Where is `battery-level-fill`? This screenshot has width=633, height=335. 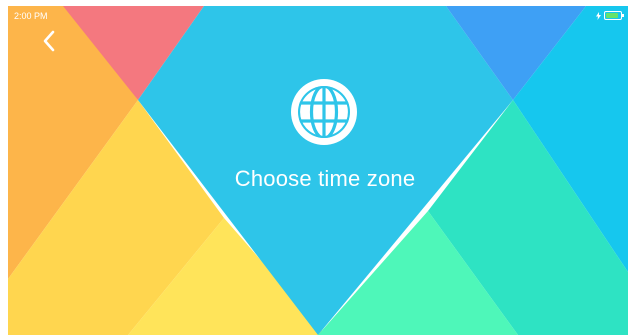
battery-level-fill is located at coordinates (612, 15).